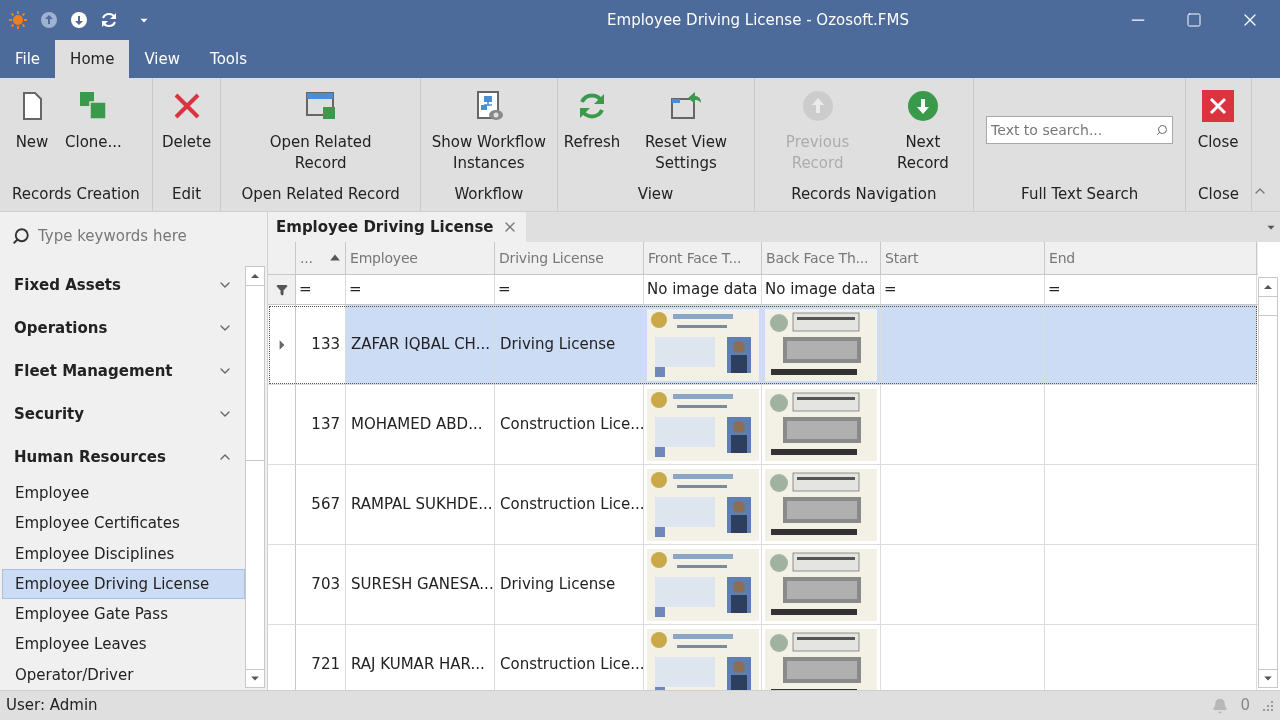  Describe the element at coordinates (686, 130) in the screenshot. I see `ribbon-button: Reset View Settings` at that location.